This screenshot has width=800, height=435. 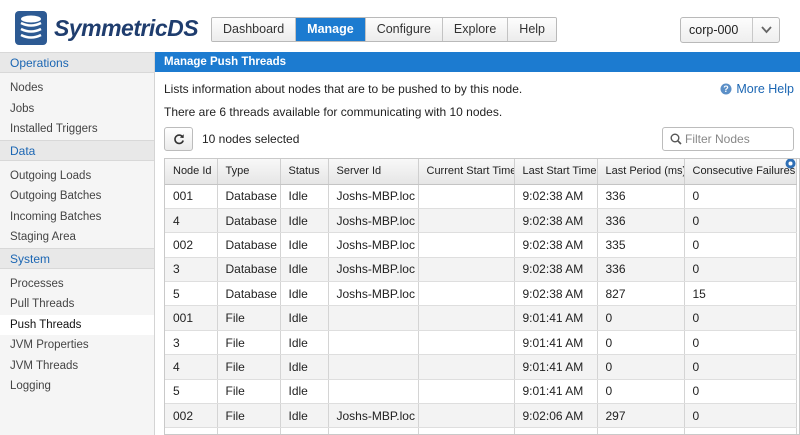 I want to click on col-consecutive-failures: Consecutive Failures, so click(x=740, y=172).